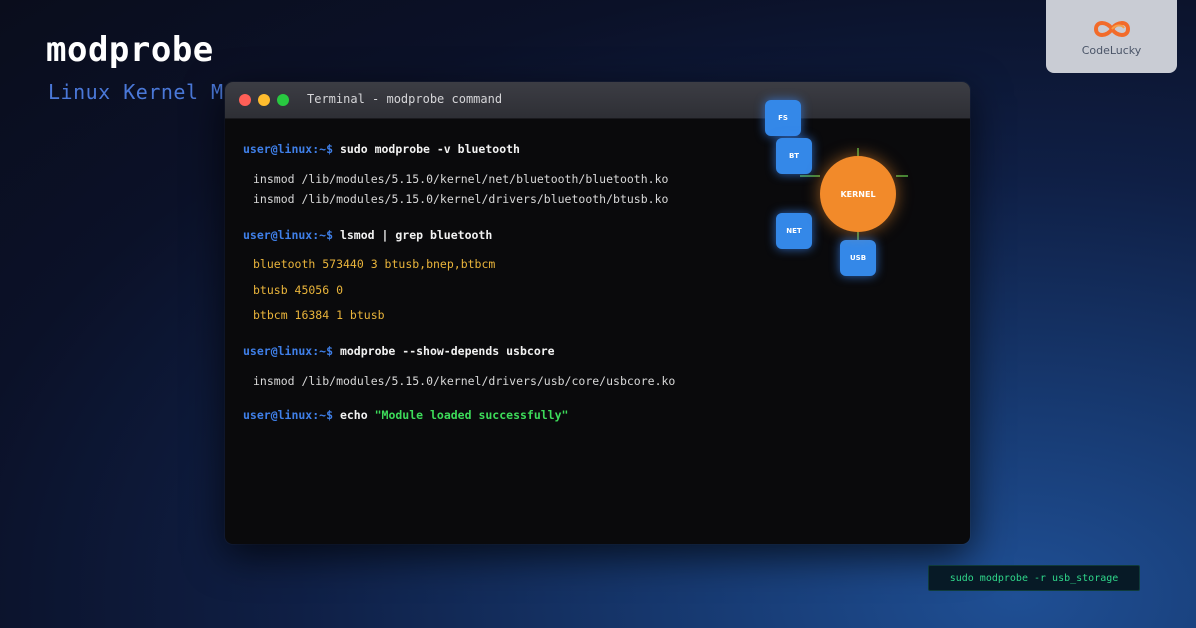  What do you see at coordinates (447, 351) in the screenshot?
I see `command-text: modprobe --show-depends usbcore` at bounding box center [447, 351].